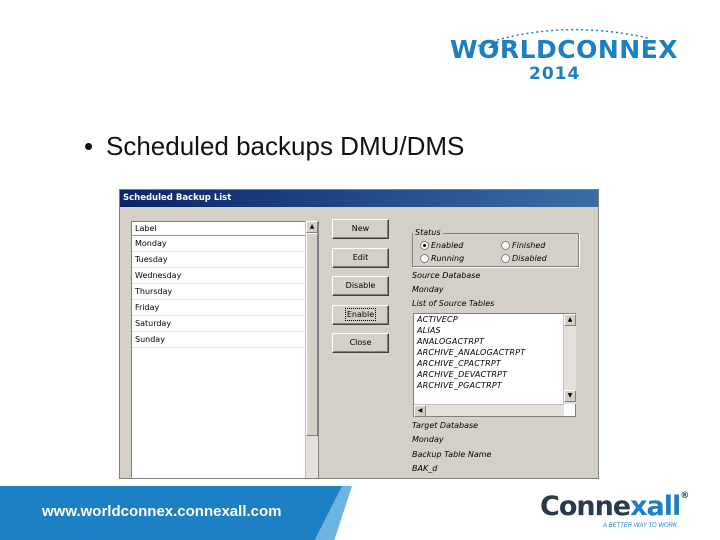 The width and height of the screenshot is (720, 540). What do you see at coordinates (428, 289) in the screenshot?
I see `source-database-value: Monday` at bounding box center [428, 289].